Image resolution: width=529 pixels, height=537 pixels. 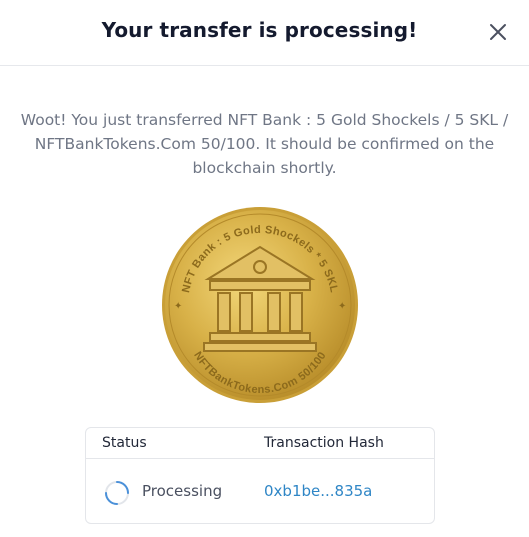 I want to click on status-value: Processing, so click(x=182, y=491).